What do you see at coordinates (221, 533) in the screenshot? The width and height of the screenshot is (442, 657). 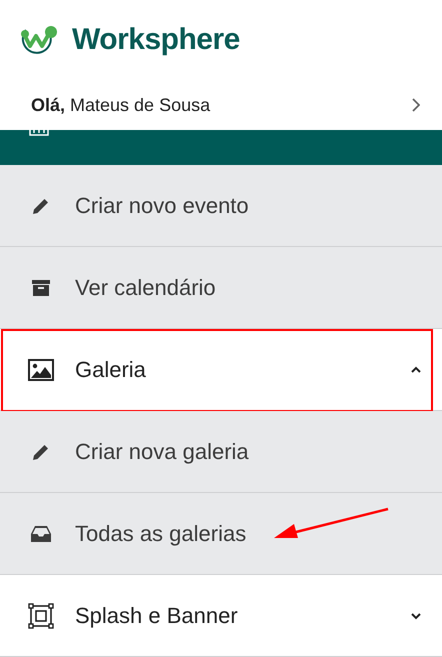 I see `menu-item: Todas as galerias` at bounding box center [221, 533].